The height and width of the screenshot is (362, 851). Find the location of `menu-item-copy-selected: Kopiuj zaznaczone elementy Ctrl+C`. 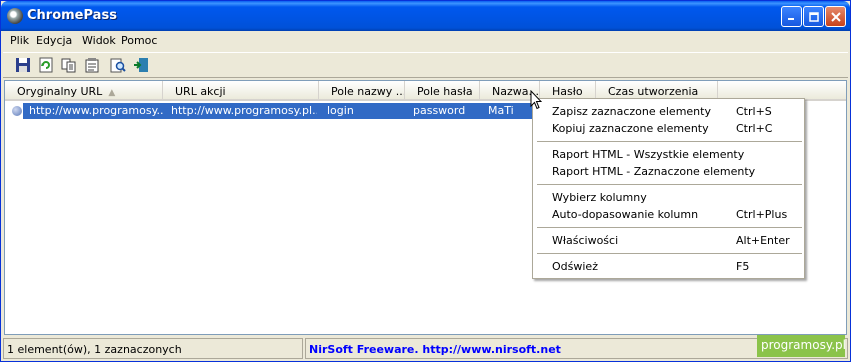

menu-item-copy-selected: Kopiuj zaznaczone elementy Ctrl+C is located at coordinates (668, 128).